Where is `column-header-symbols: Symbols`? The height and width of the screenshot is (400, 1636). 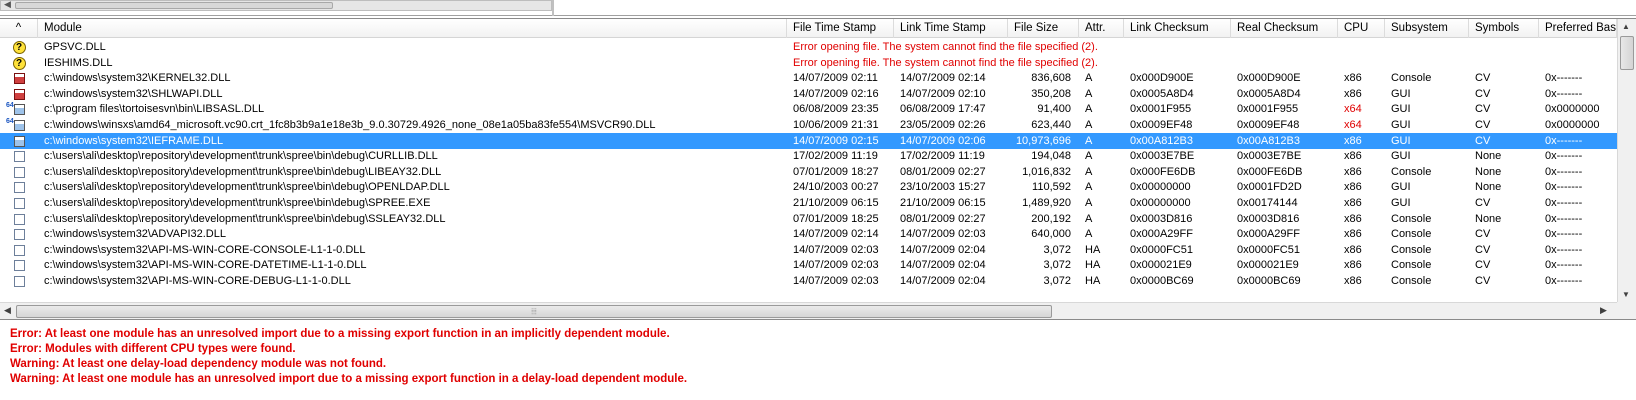
column-header-symbols: Symbols is located at coordinates (1504, 28).